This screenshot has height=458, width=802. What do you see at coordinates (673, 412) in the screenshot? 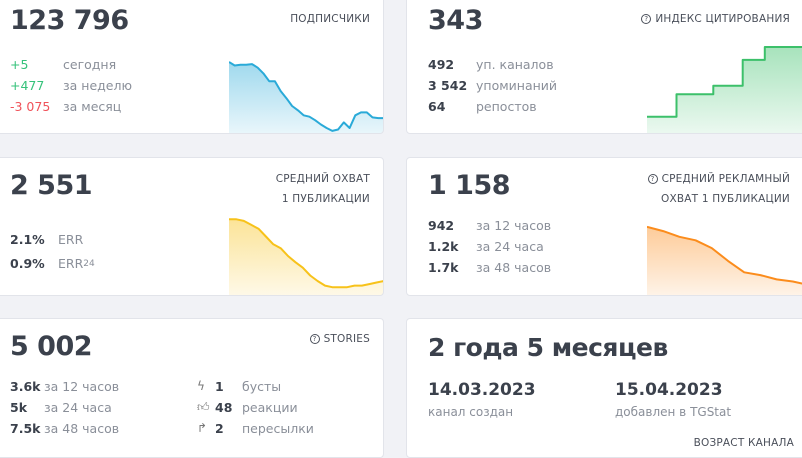
I see `added-label: добавлен в TGStat` at bounding box center [673, 412].